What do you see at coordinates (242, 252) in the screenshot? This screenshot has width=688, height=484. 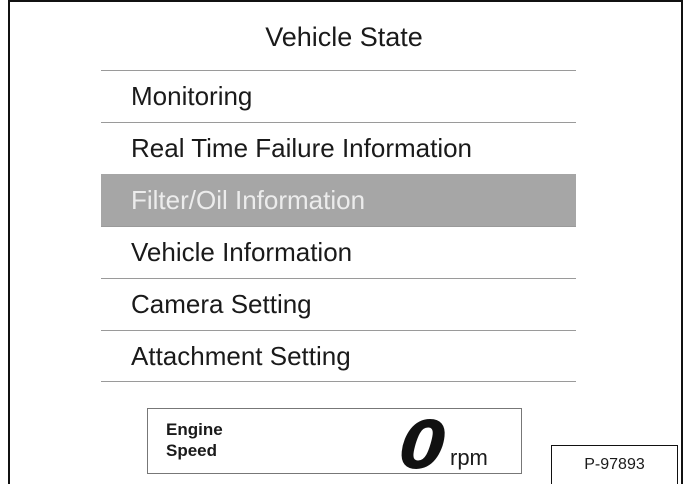 I see `menu-item-label: Vehicle Information` at bounding box center [242, 252].